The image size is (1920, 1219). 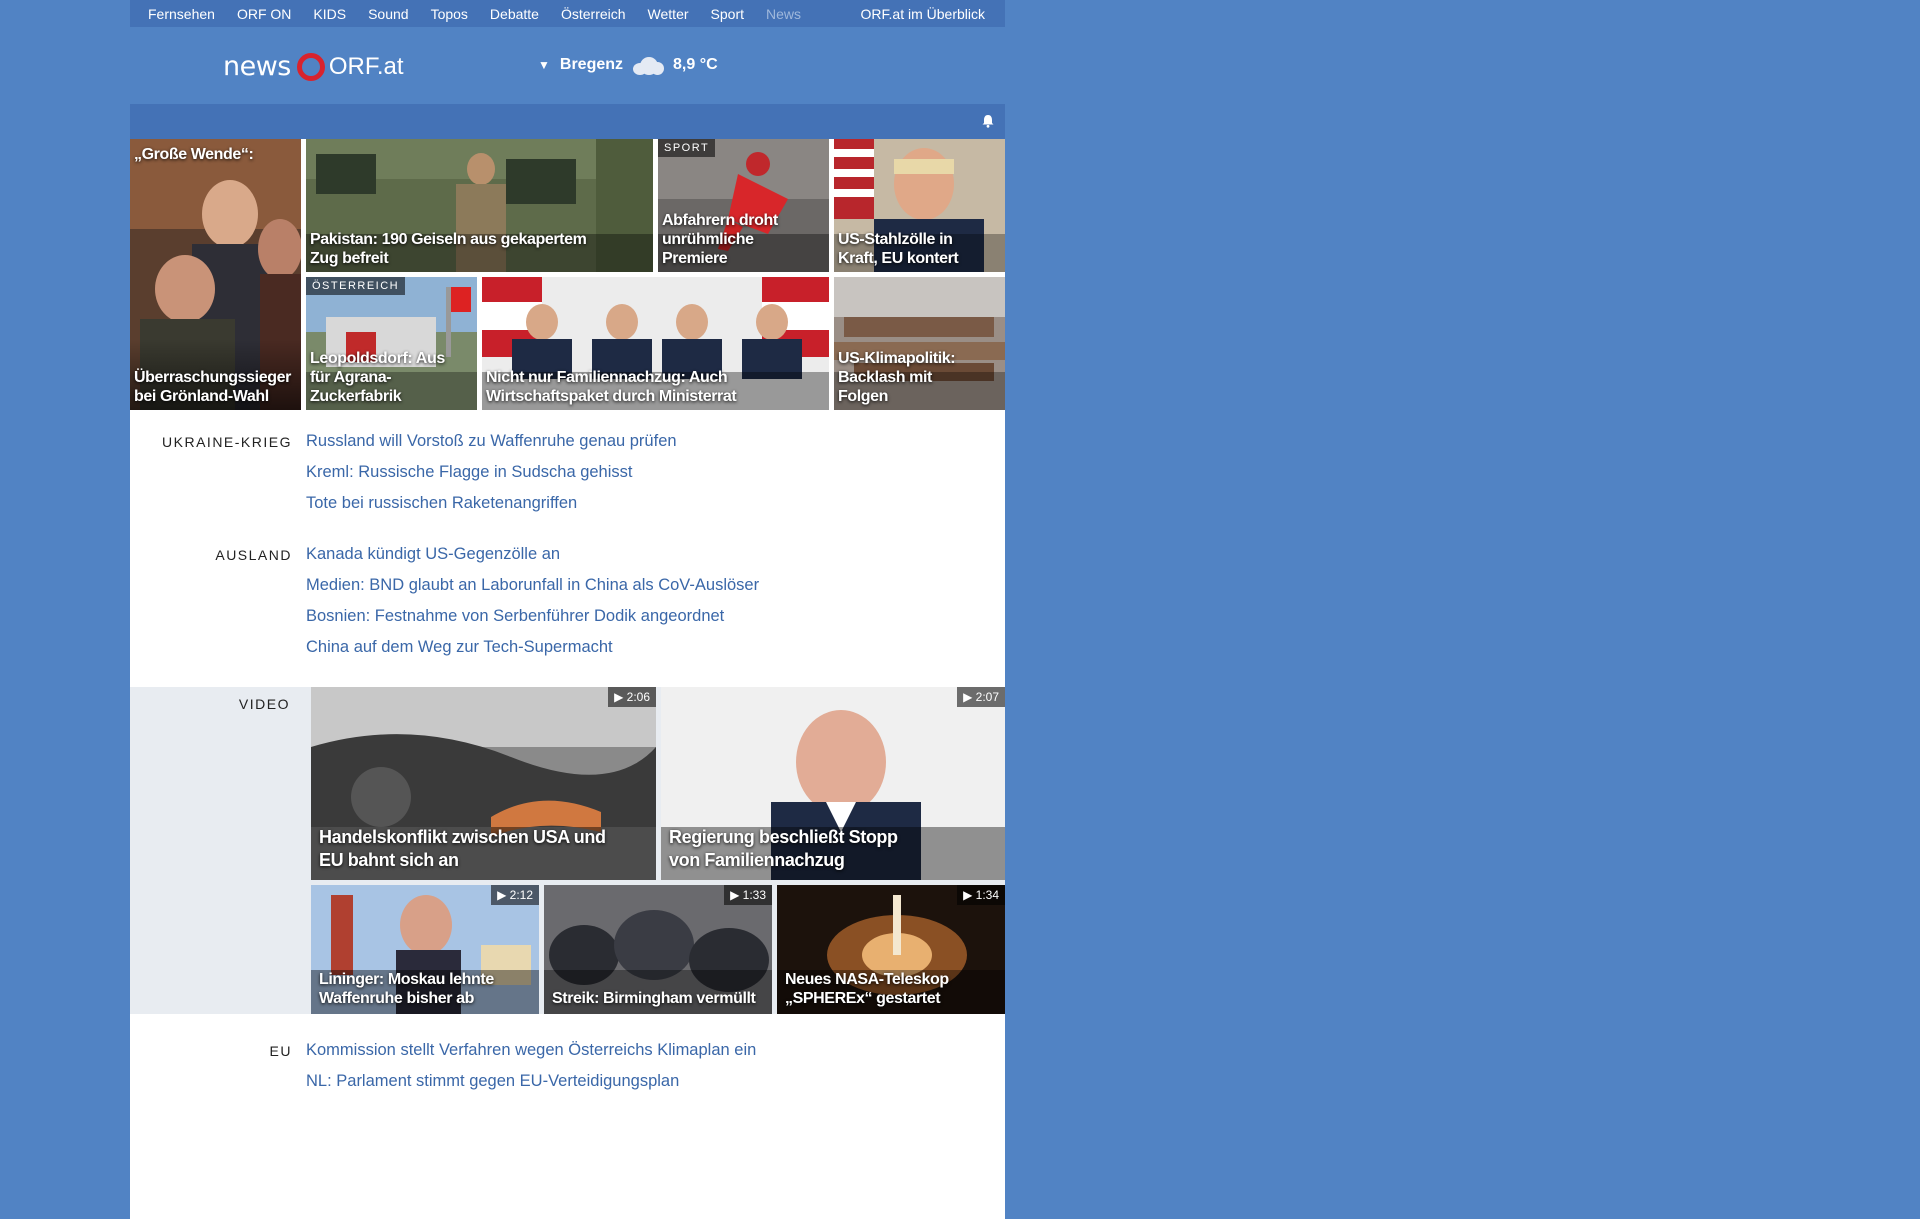 I want to click on caret-down-icon: ▼, so click(x=544, y=65).